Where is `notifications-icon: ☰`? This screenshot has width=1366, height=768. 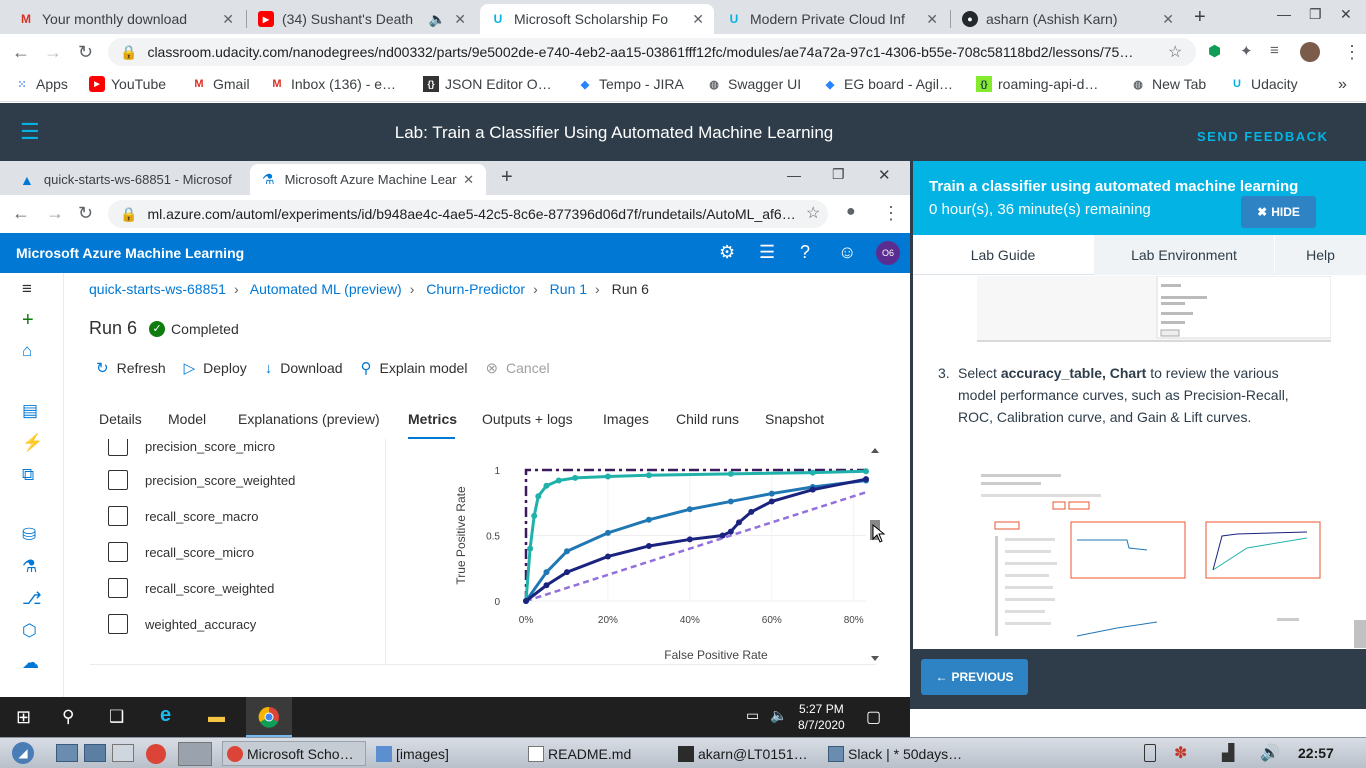
notifications-icon: ☰ is located at coordinates (767, 252).